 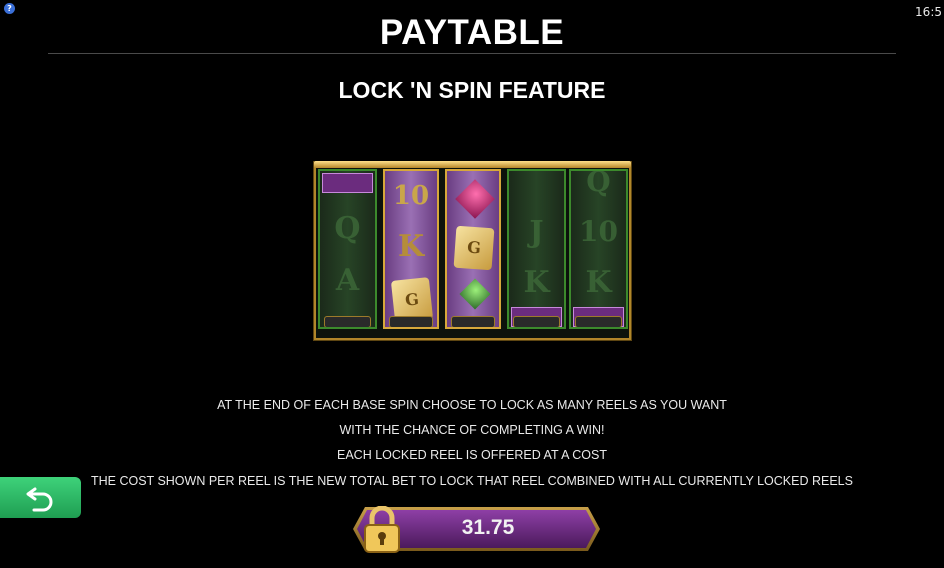 I want to click on reel-illustration: Q A 10 K G G J K Q 10 K, so click(x=472, y=250).